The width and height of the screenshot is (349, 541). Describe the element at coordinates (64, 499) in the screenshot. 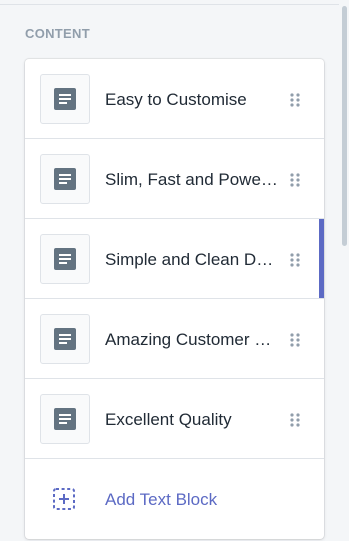

I see `add-block-icon` at that location.